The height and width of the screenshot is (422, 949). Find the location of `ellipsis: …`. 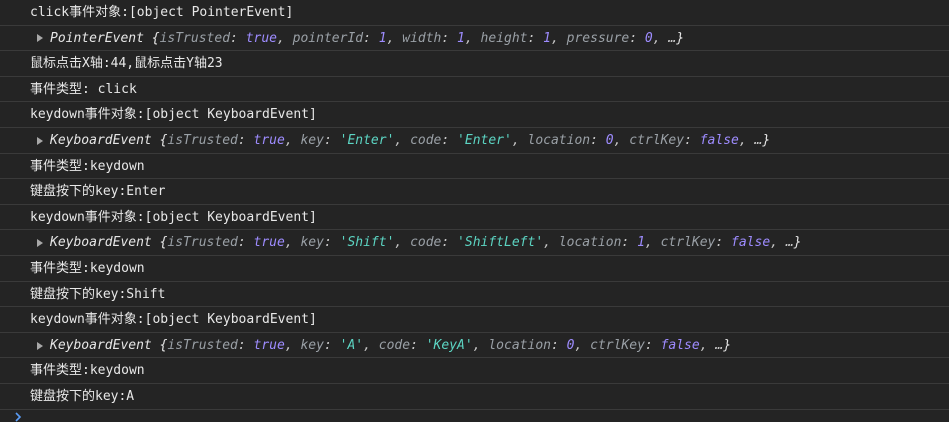

ellipsis: … is located at coordinates (789, 243).